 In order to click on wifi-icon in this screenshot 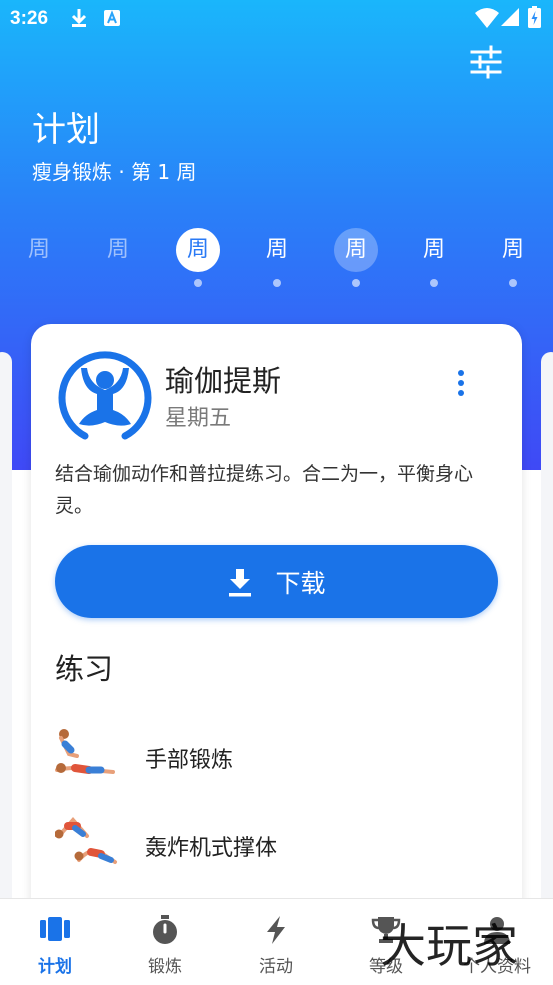, I will do `click(487, 18)`.